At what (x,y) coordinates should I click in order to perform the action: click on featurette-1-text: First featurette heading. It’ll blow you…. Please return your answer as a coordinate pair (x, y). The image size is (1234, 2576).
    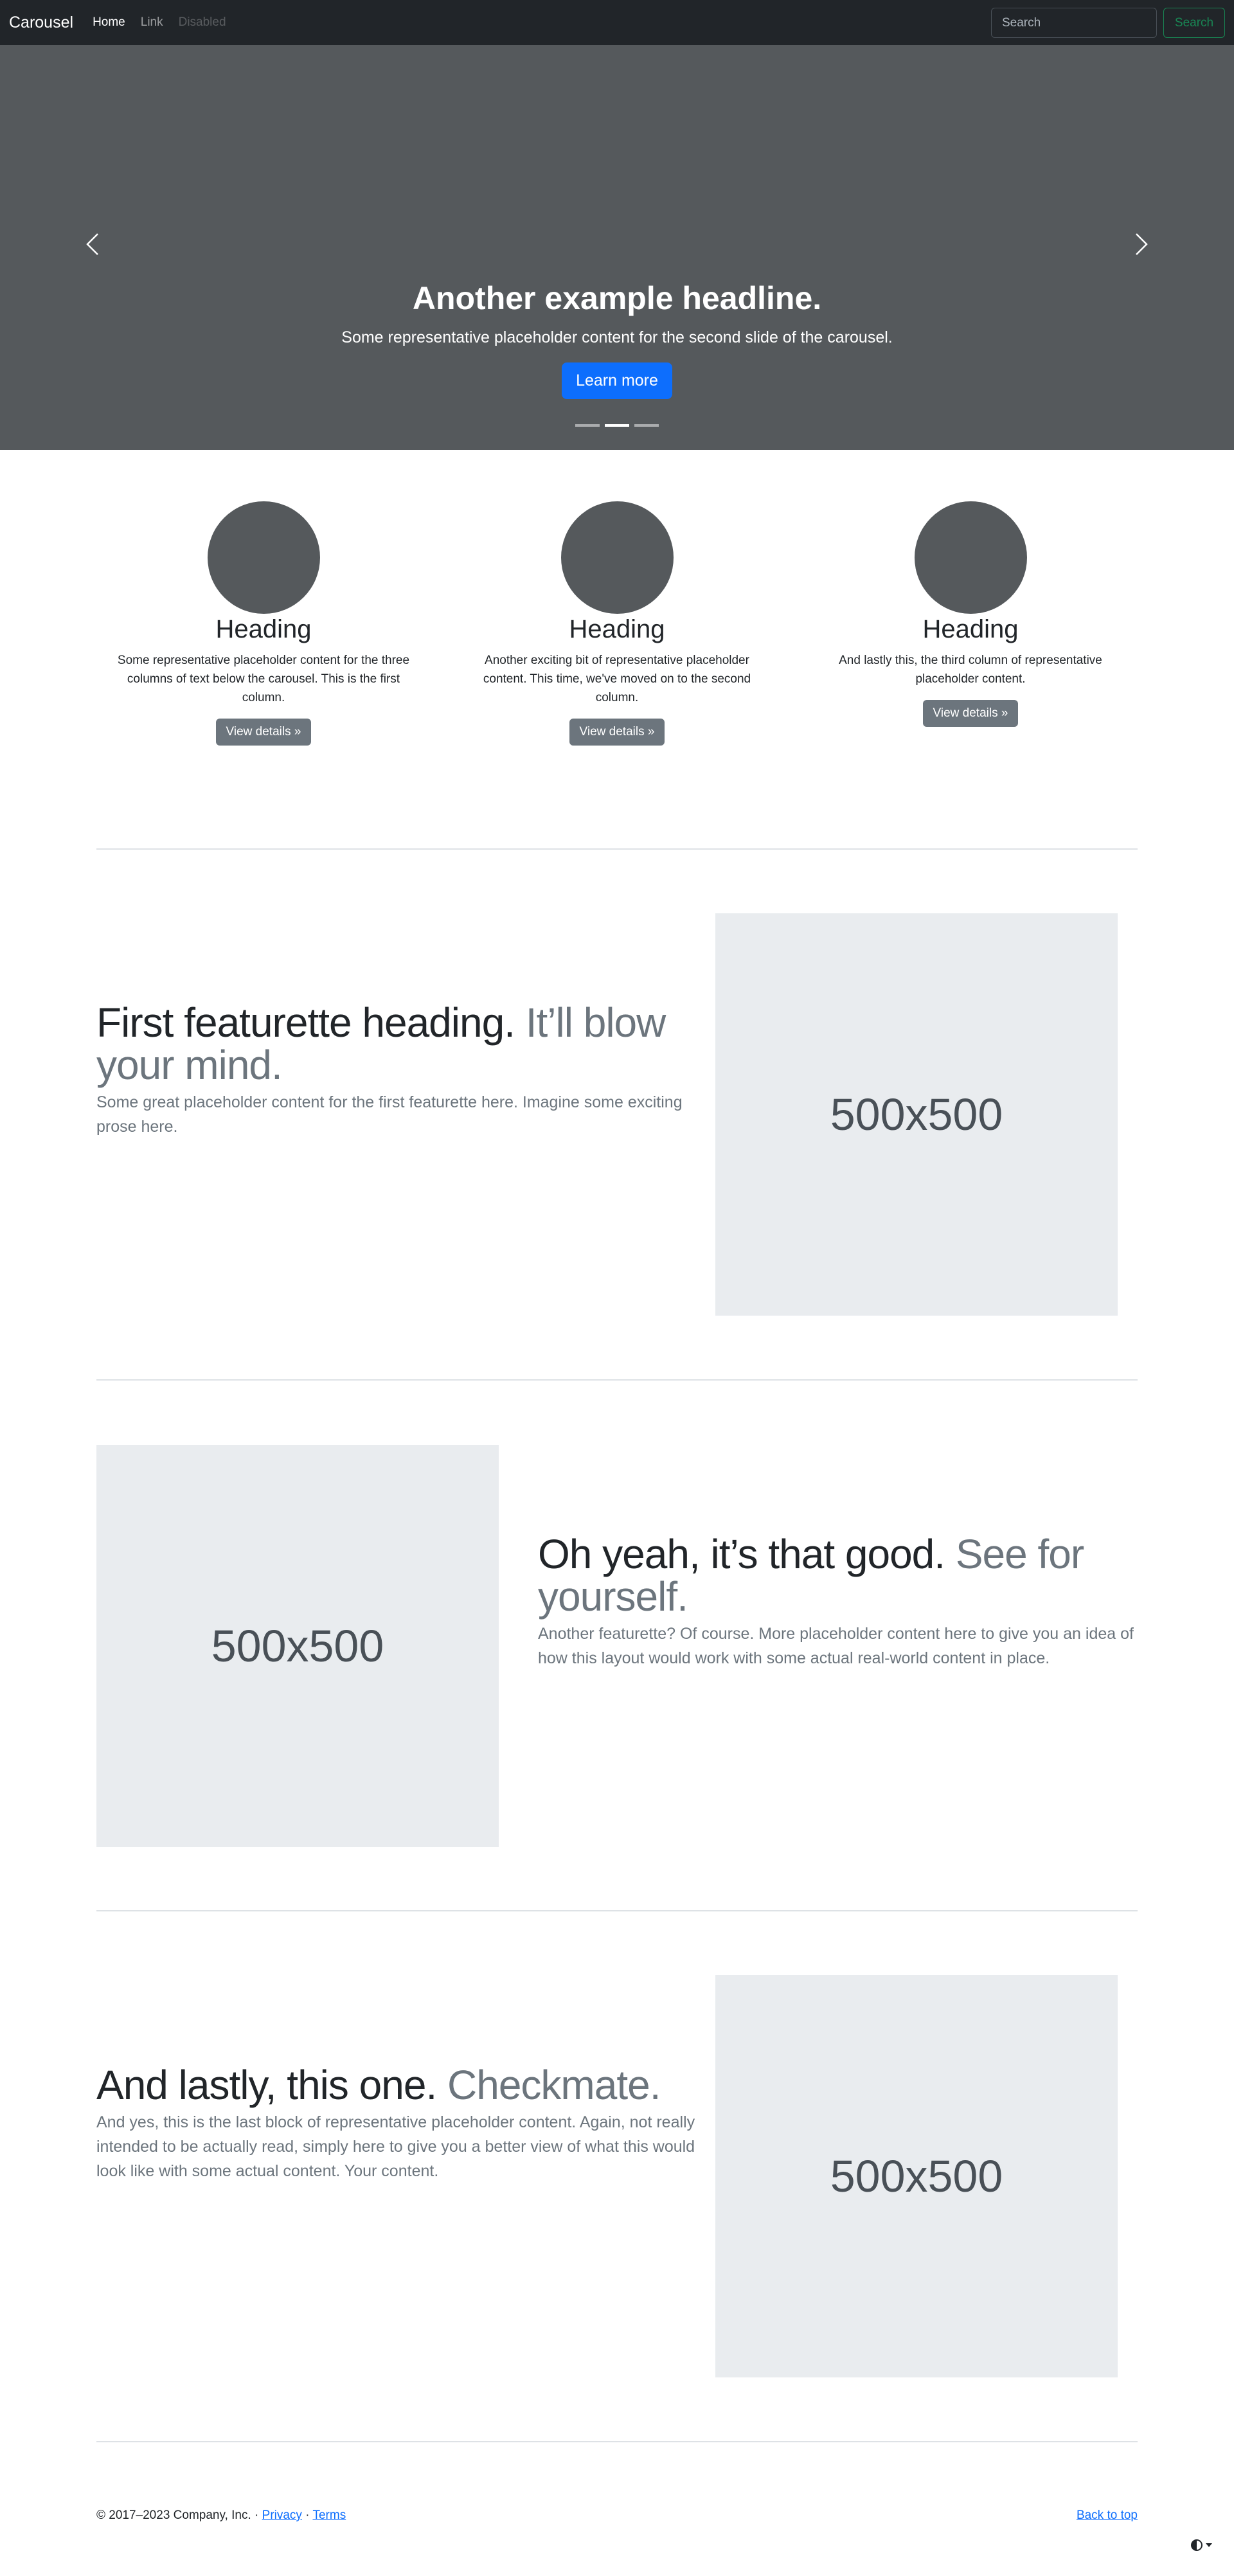
    Looking at the image, I should click on (399, 1070).